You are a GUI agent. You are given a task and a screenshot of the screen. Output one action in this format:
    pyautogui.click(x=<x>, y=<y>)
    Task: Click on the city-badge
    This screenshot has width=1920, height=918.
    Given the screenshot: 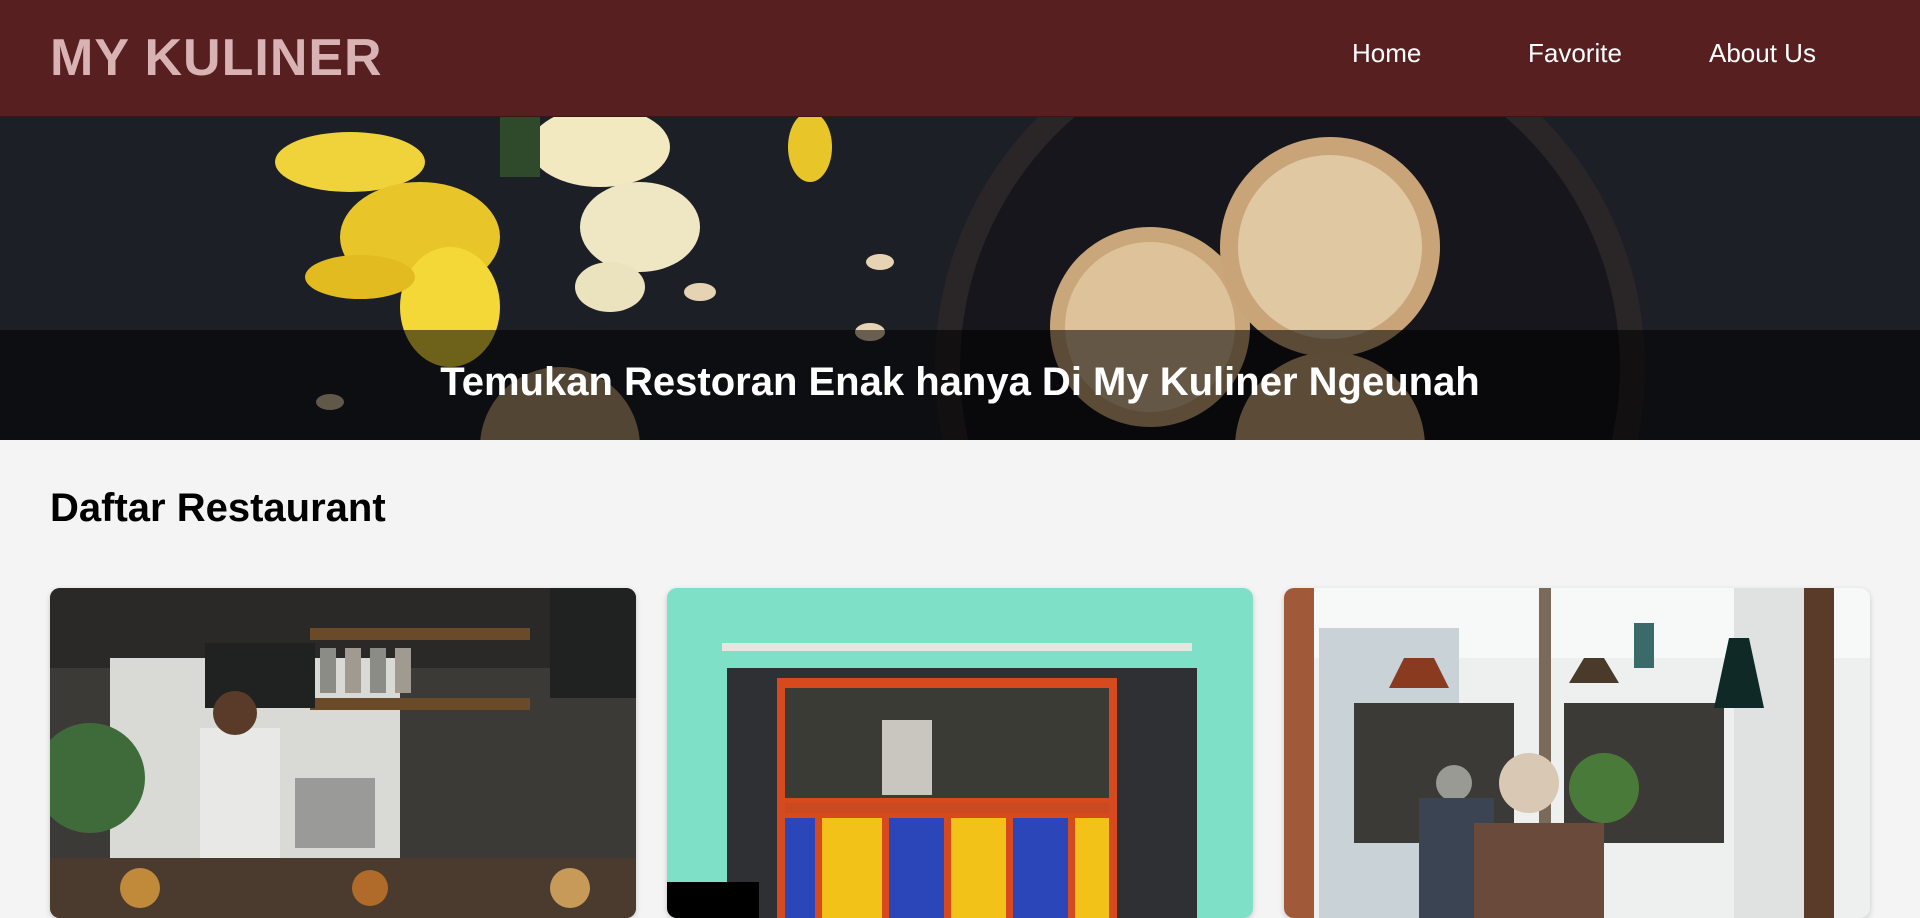 What is the action you would take?
    pyautogui.click(x=713, y=900)
    